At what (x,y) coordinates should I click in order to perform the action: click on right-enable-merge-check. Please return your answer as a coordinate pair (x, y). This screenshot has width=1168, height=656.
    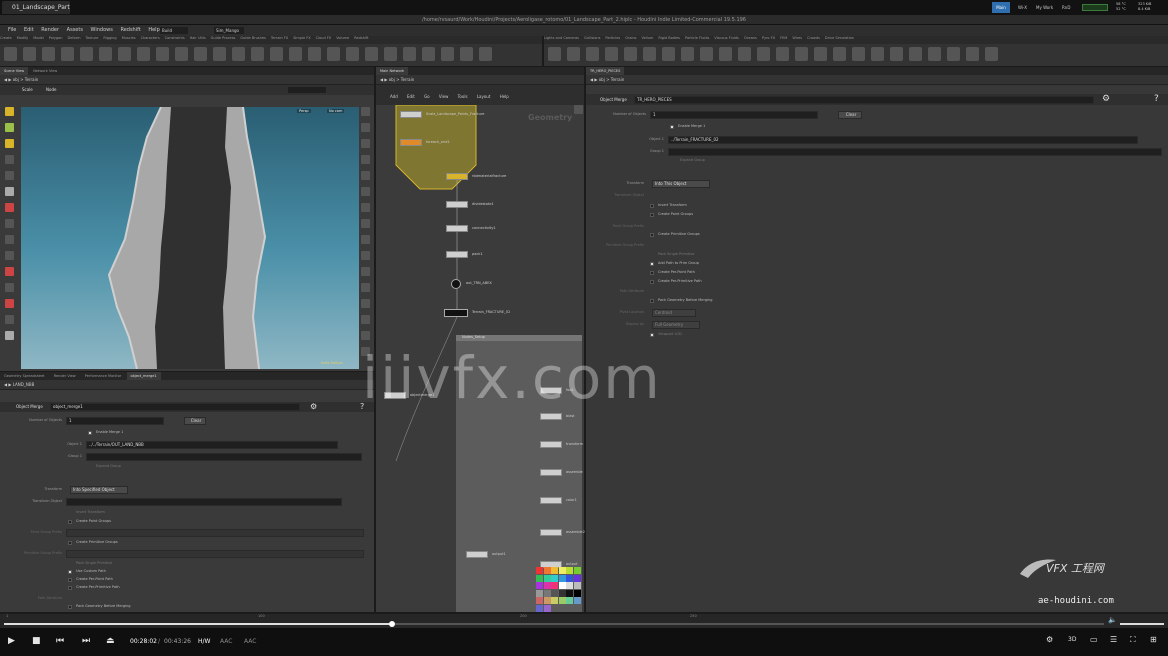
    Looking at the image, I should click on (672, 127).